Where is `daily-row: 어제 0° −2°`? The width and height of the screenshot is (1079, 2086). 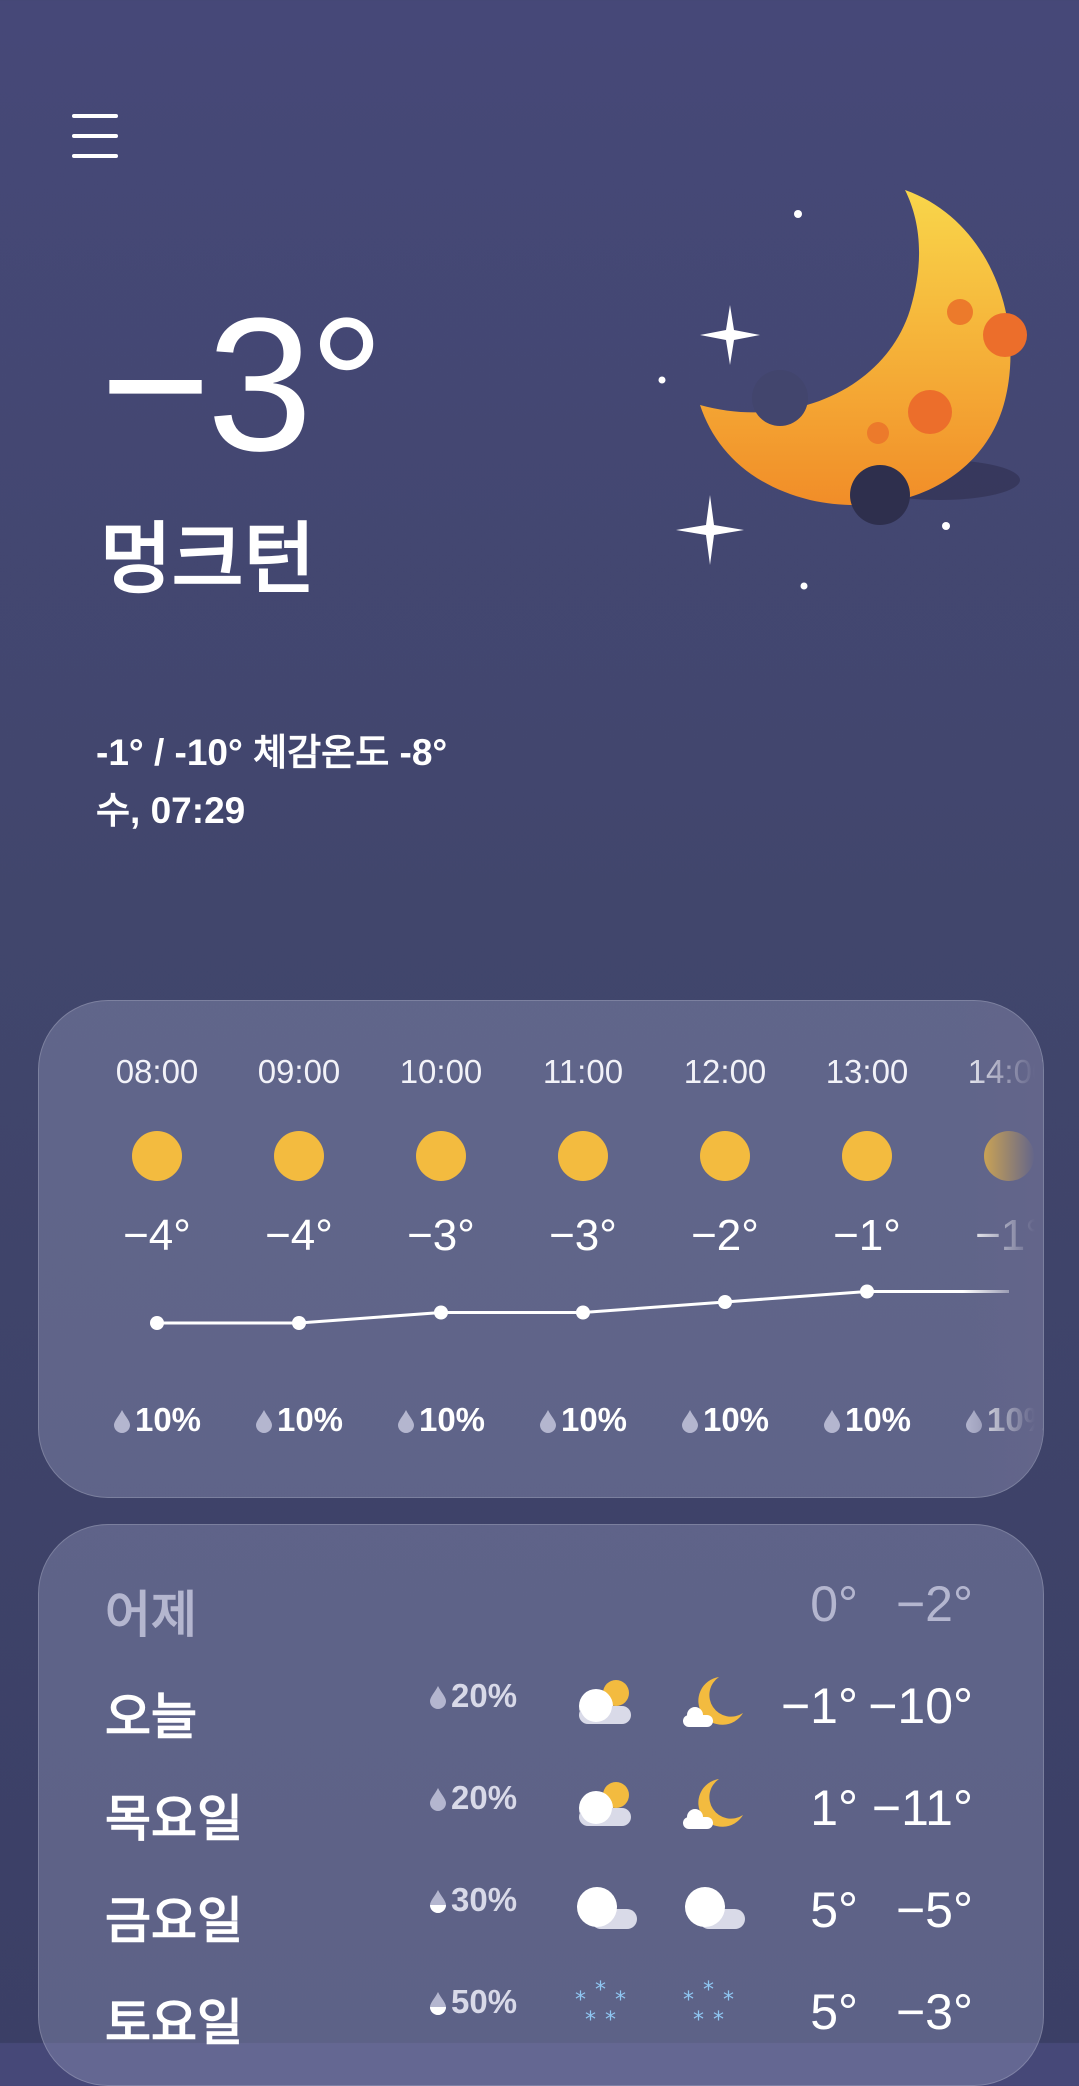
daily-row: 어제 0° −2° is located at coordinates (541, 1615).